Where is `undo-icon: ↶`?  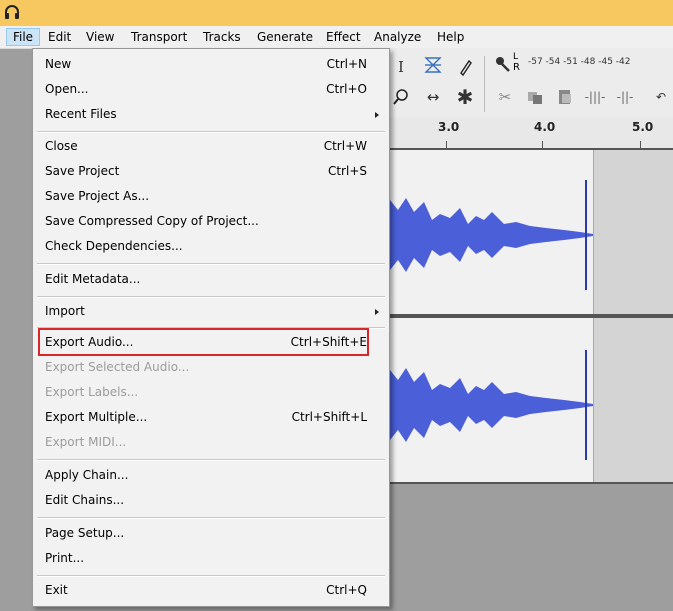
undo-icon: ↶ is located at coordinates (661, 97).